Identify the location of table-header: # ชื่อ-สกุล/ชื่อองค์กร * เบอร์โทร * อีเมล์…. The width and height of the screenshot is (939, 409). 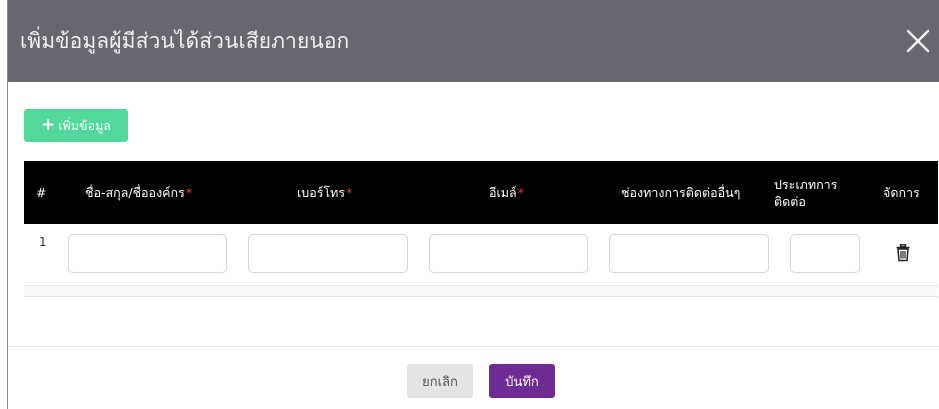
(481, 192).